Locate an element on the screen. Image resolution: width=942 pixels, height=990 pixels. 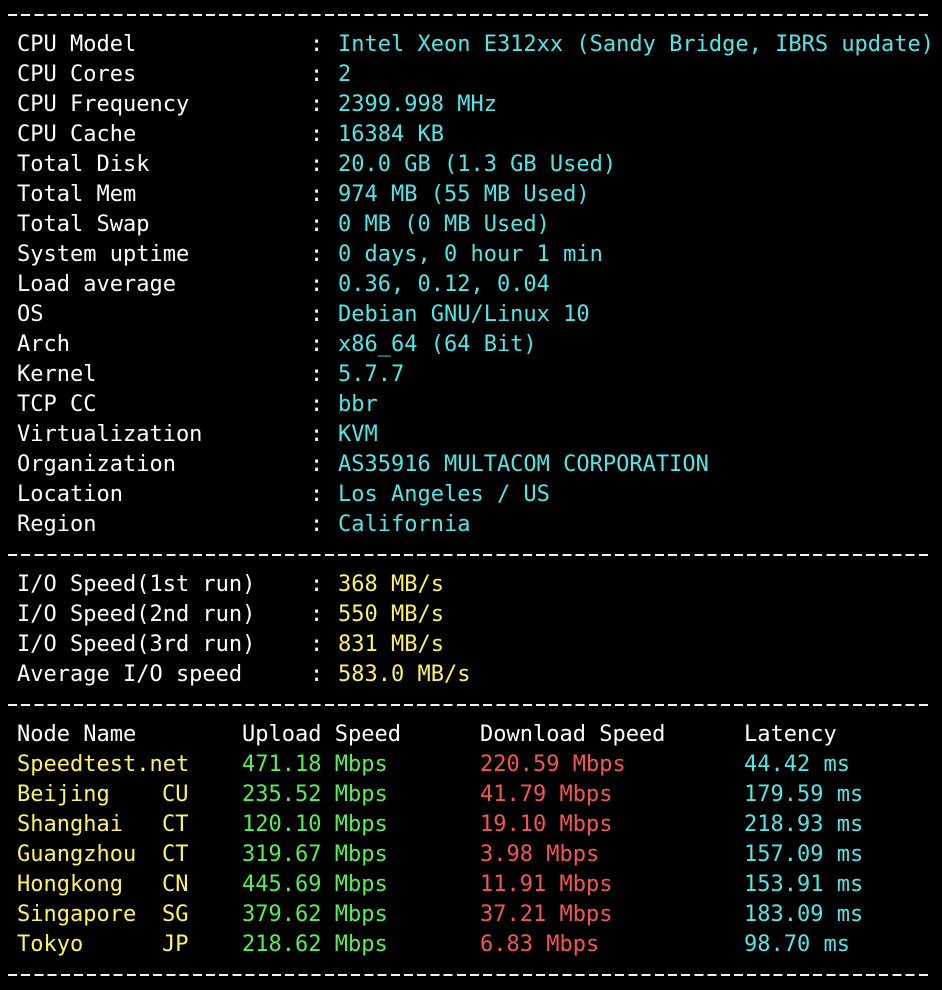
info-value: 0.36, 0.12, 0.04 is located at coordinates (444, 284).